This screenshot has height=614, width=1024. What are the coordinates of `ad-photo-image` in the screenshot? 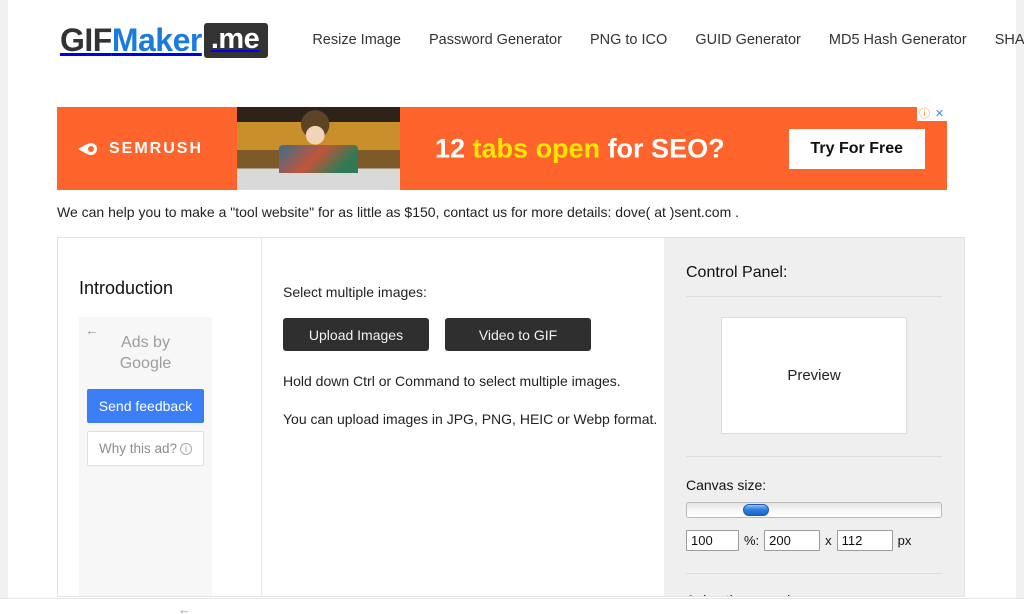 It's located at (318, 148).